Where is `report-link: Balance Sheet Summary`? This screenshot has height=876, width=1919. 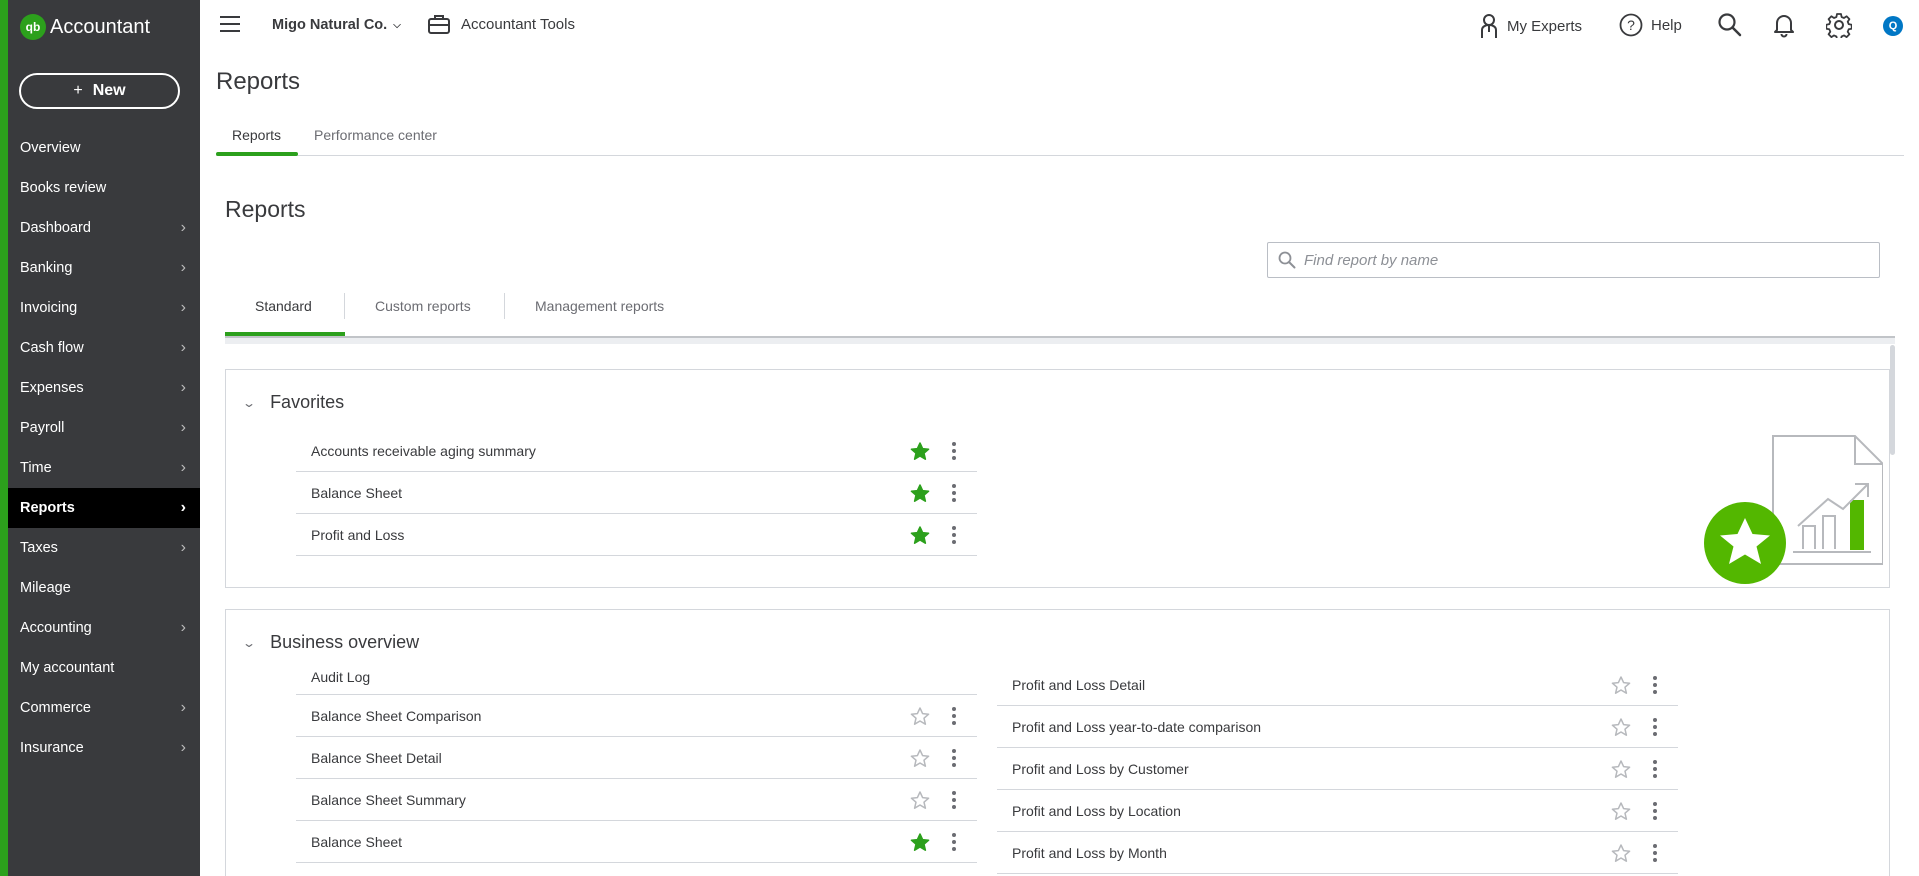
report-link: Balance Sheet Summary is located at coordinates (644, 800).